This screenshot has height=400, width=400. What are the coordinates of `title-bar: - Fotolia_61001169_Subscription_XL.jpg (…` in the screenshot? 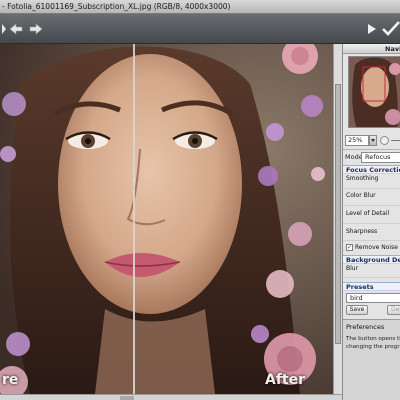 It's located at (200, 7).